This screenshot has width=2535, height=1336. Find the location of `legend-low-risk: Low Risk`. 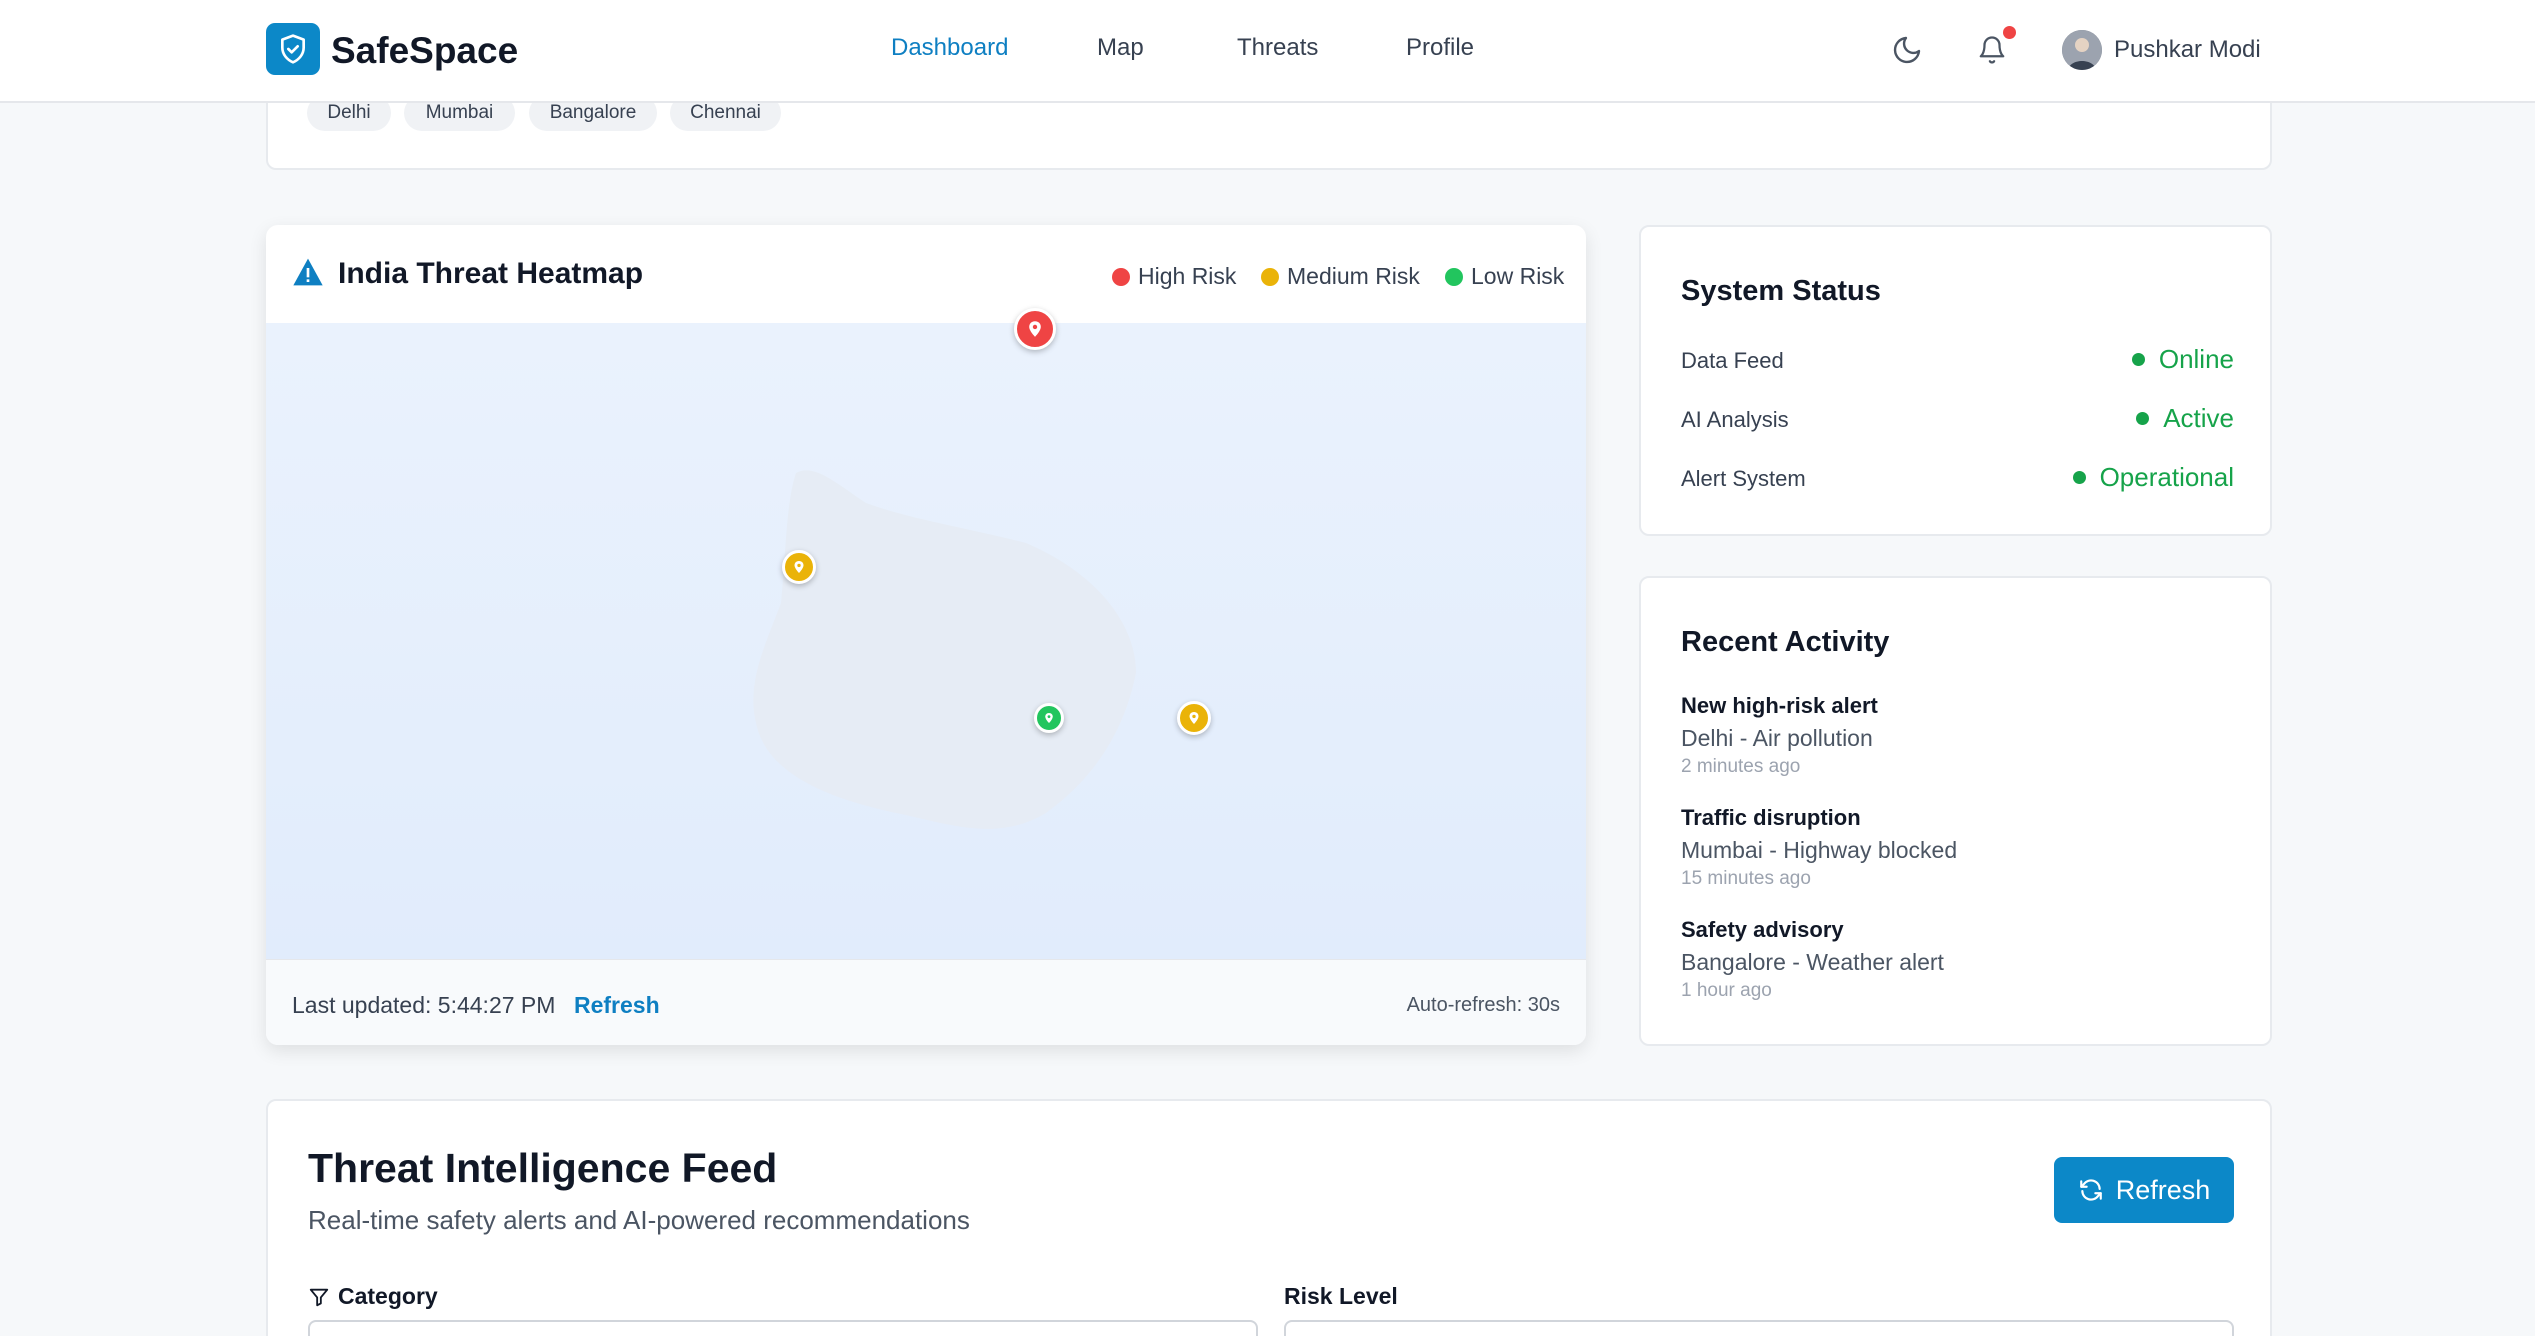

legend-low-risk: Low Risk is located at coordinates (1504, 276).